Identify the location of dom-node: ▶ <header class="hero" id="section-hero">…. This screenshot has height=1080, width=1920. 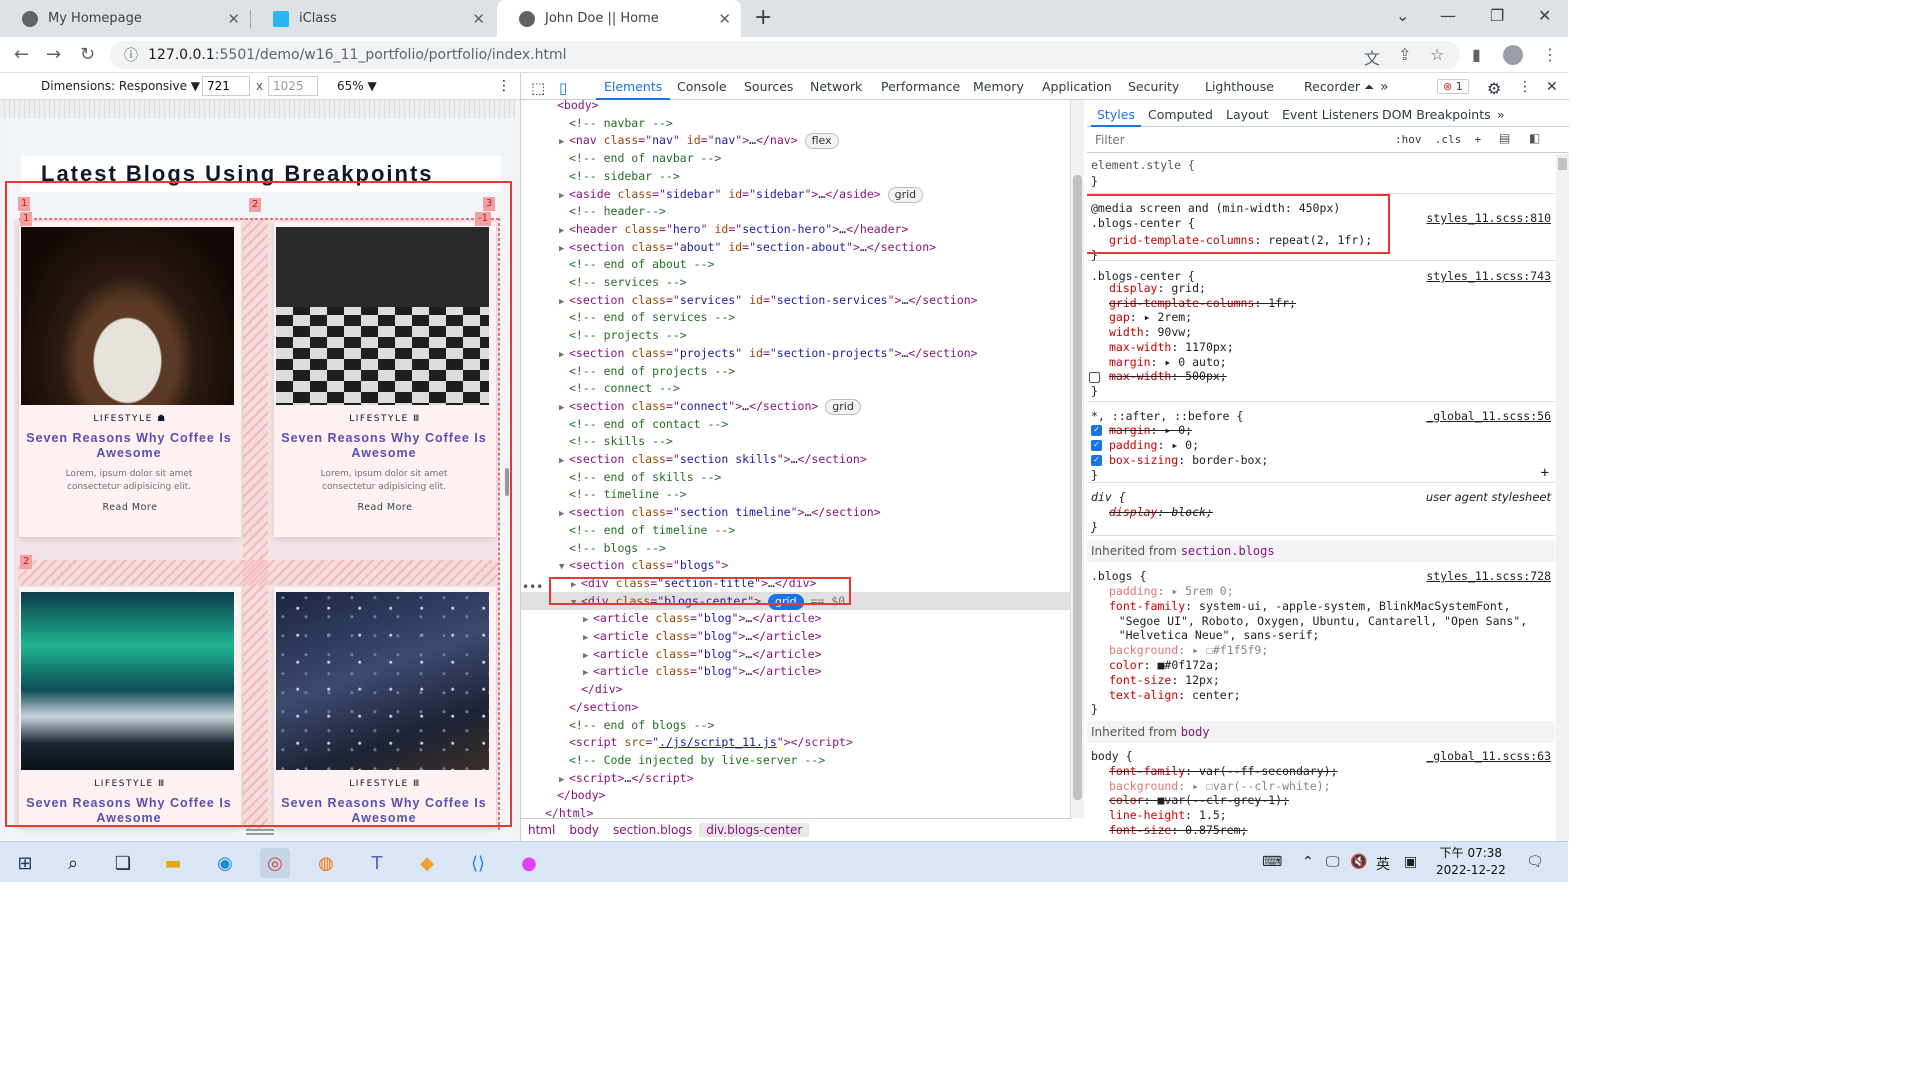
(796, 229).